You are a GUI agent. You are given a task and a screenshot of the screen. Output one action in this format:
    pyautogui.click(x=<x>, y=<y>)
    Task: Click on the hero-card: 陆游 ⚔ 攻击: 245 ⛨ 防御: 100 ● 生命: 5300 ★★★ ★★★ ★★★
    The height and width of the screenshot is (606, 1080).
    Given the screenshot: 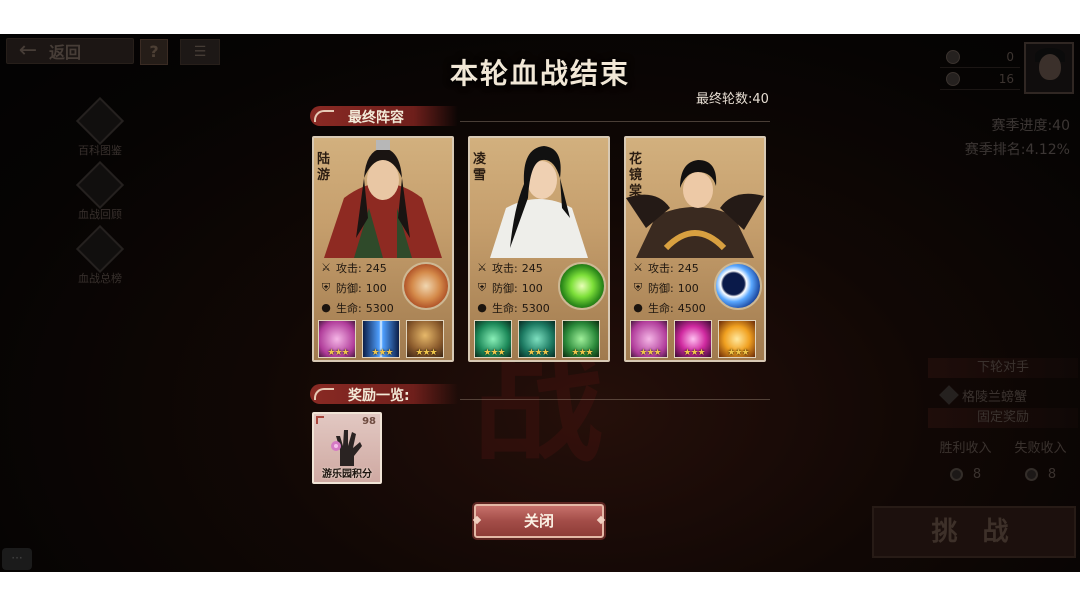 What is the action you would take?
    pyautogui.click(x=383, y=249)
    